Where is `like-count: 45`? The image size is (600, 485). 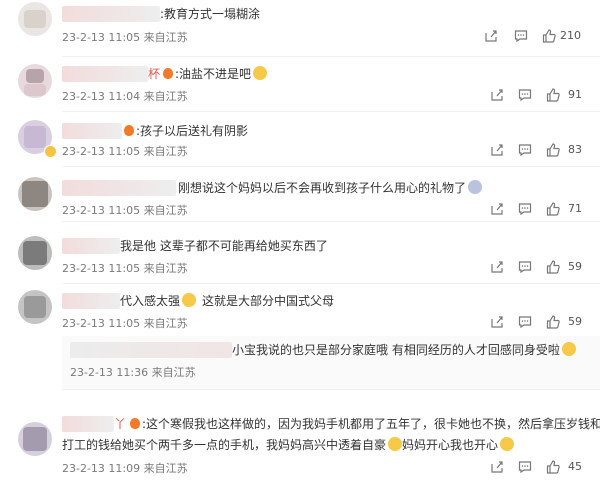
like-count: 45 is located at coordinates (575, 466).